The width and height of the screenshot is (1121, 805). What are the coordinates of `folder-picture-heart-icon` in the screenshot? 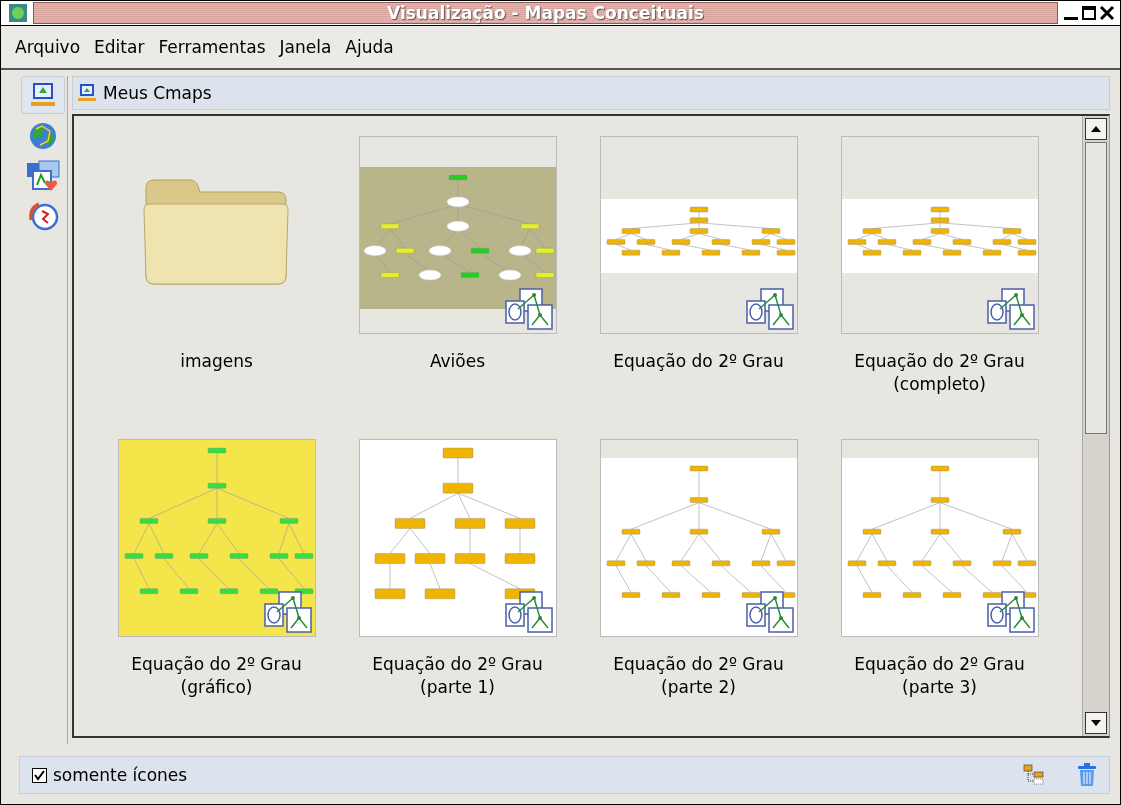 It's located at (43, 176).